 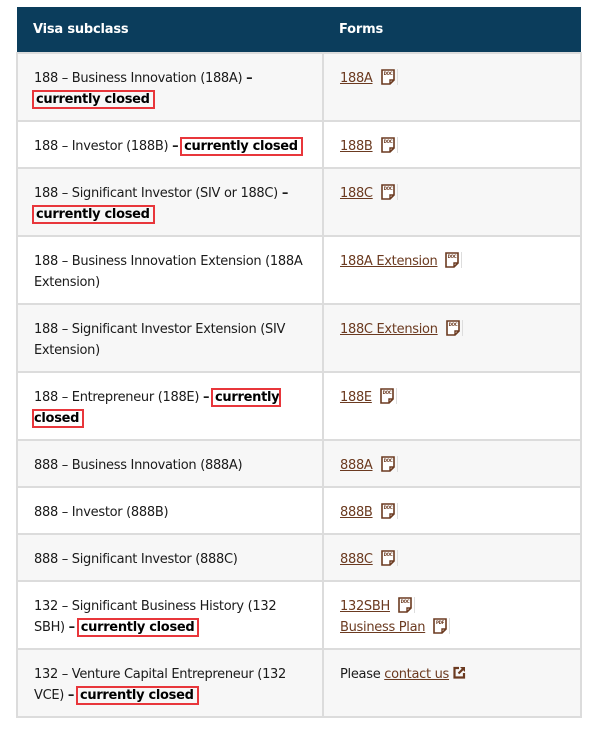 I want to click on forms-cell: Please contact us, so click(x=452, y=683).